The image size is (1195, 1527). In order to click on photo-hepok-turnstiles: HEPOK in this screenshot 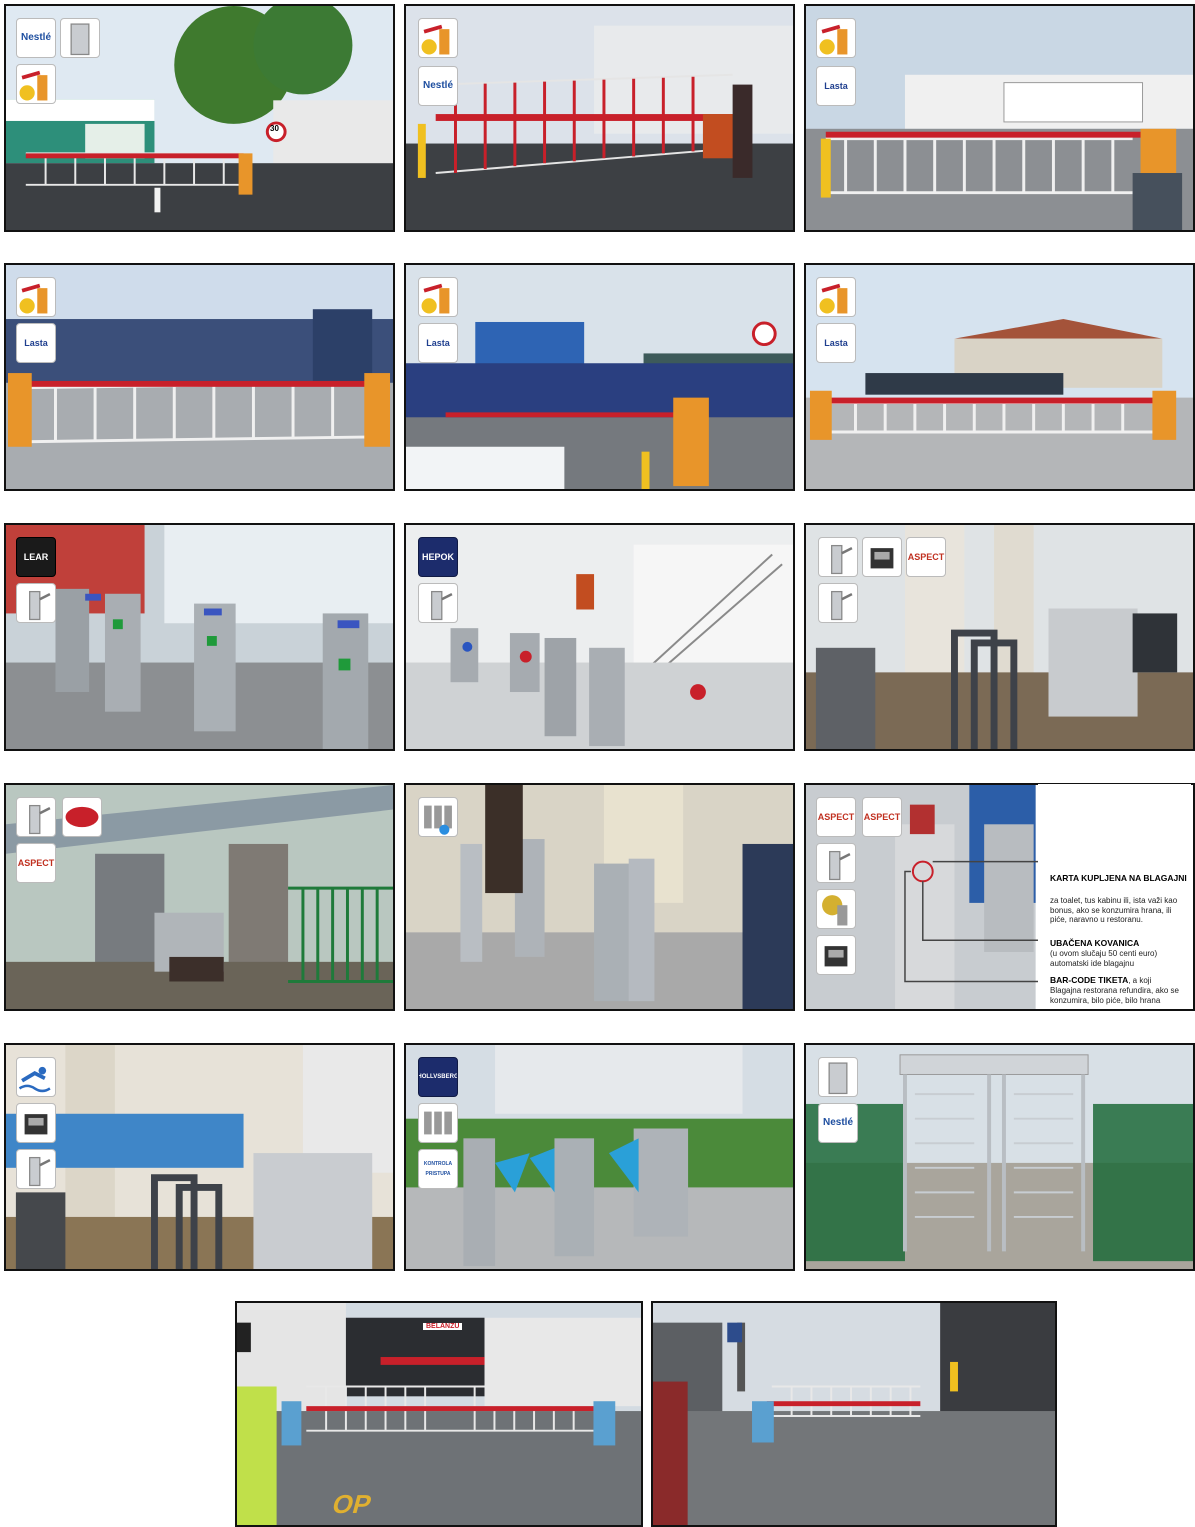, I will do `click(599, 637)`.